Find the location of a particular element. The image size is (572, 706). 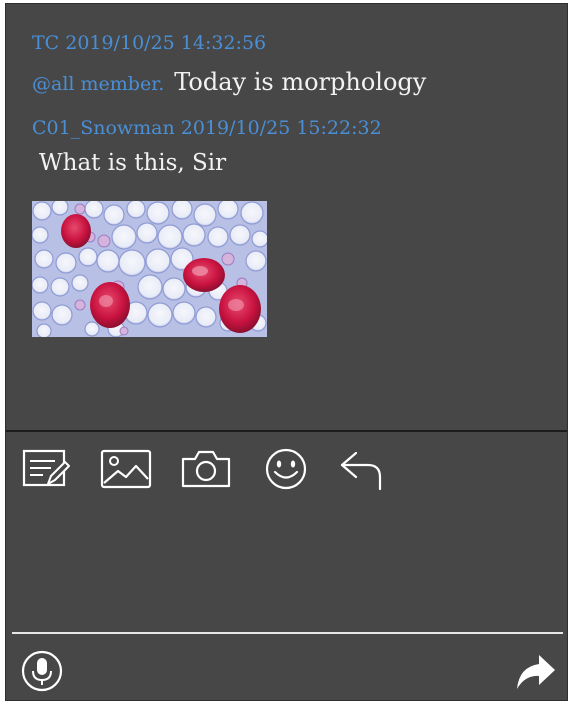

send-button is located at coordinates (535, 672).